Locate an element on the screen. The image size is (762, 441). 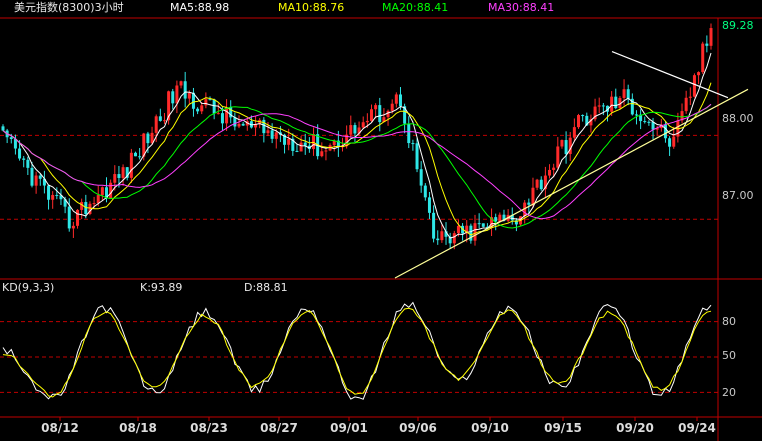
x-tick-label: 09/10 is located at coordinates (490, 428).